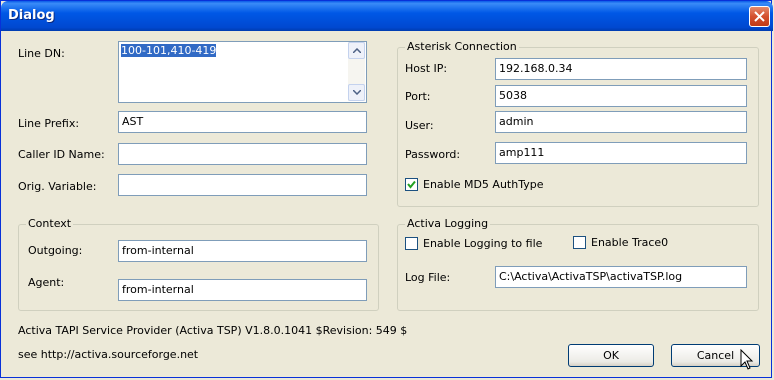 The image size is (774, 380). Describe the element at coordinates (419, 125) in the screenshot. I see `user-label: User:` at that location.